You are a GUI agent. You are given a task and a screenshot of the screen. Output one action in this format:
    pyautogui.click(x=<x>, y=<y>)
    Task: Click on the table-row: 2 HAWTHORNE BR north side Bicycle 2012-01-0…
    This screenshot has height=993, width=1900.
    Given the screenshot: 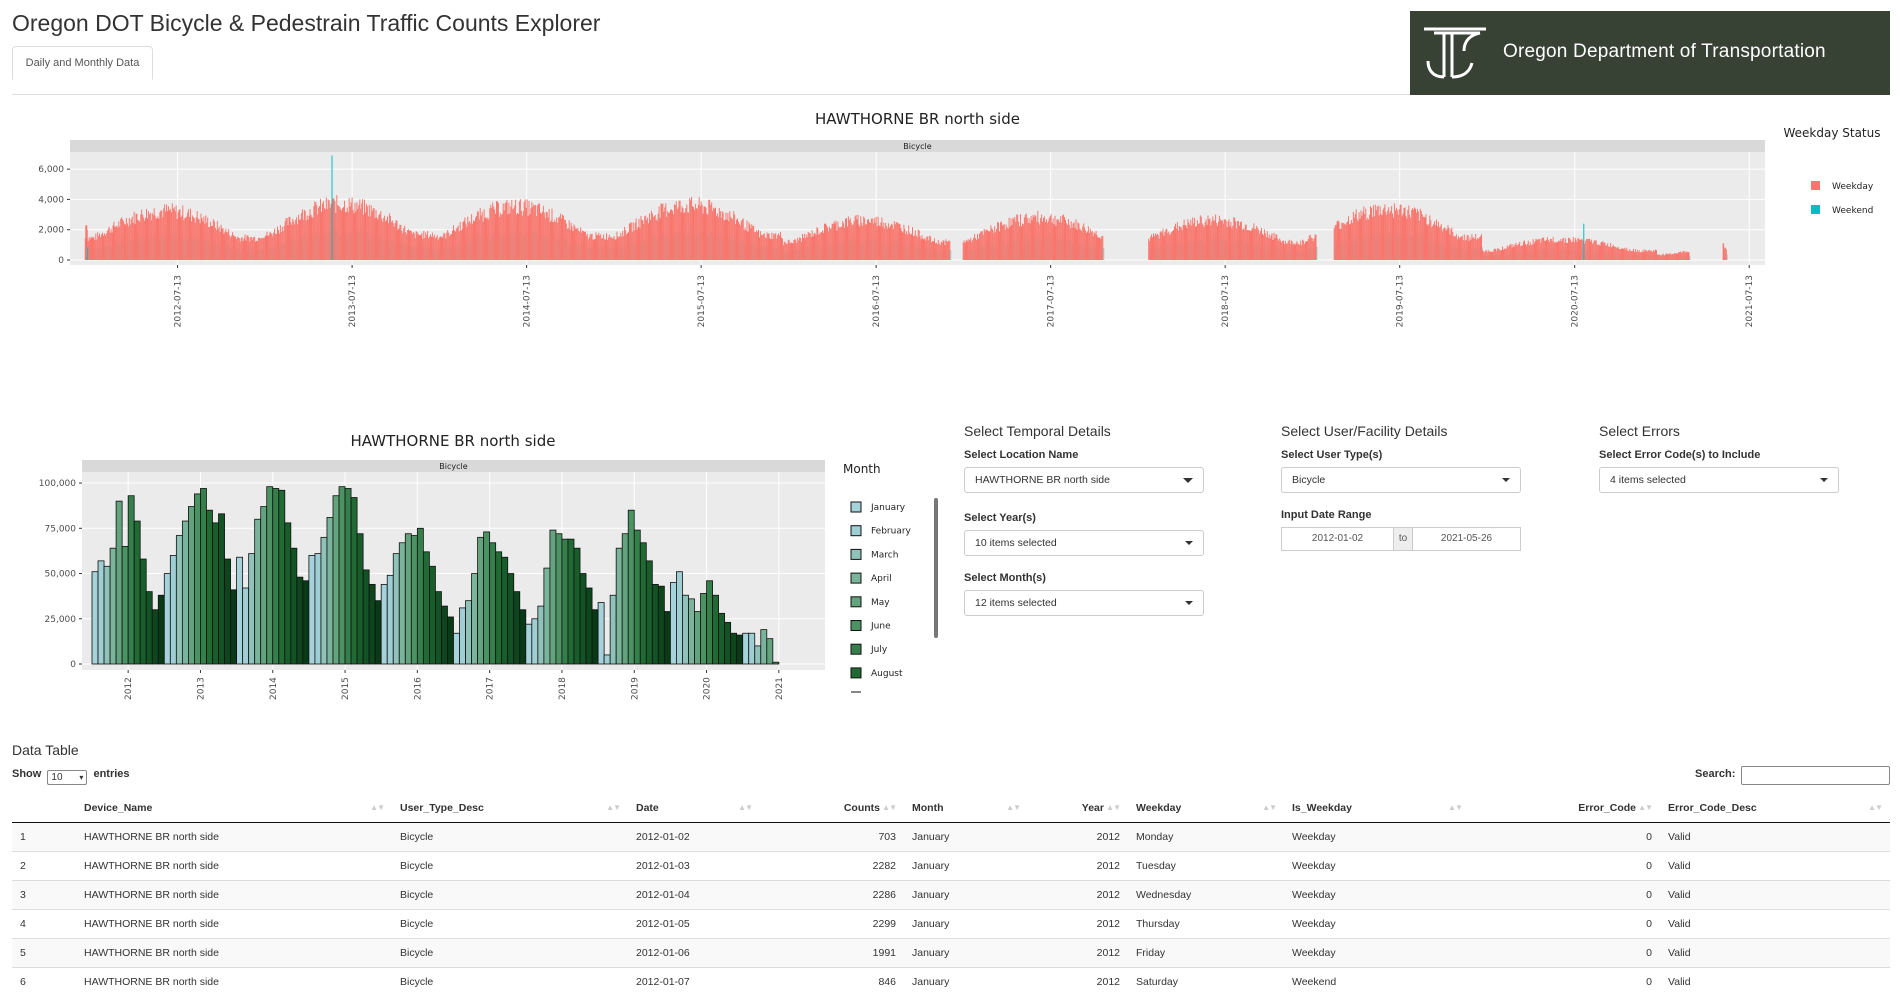 What is the action you would take?
    pyautogui.click(x=951, y=865)
    